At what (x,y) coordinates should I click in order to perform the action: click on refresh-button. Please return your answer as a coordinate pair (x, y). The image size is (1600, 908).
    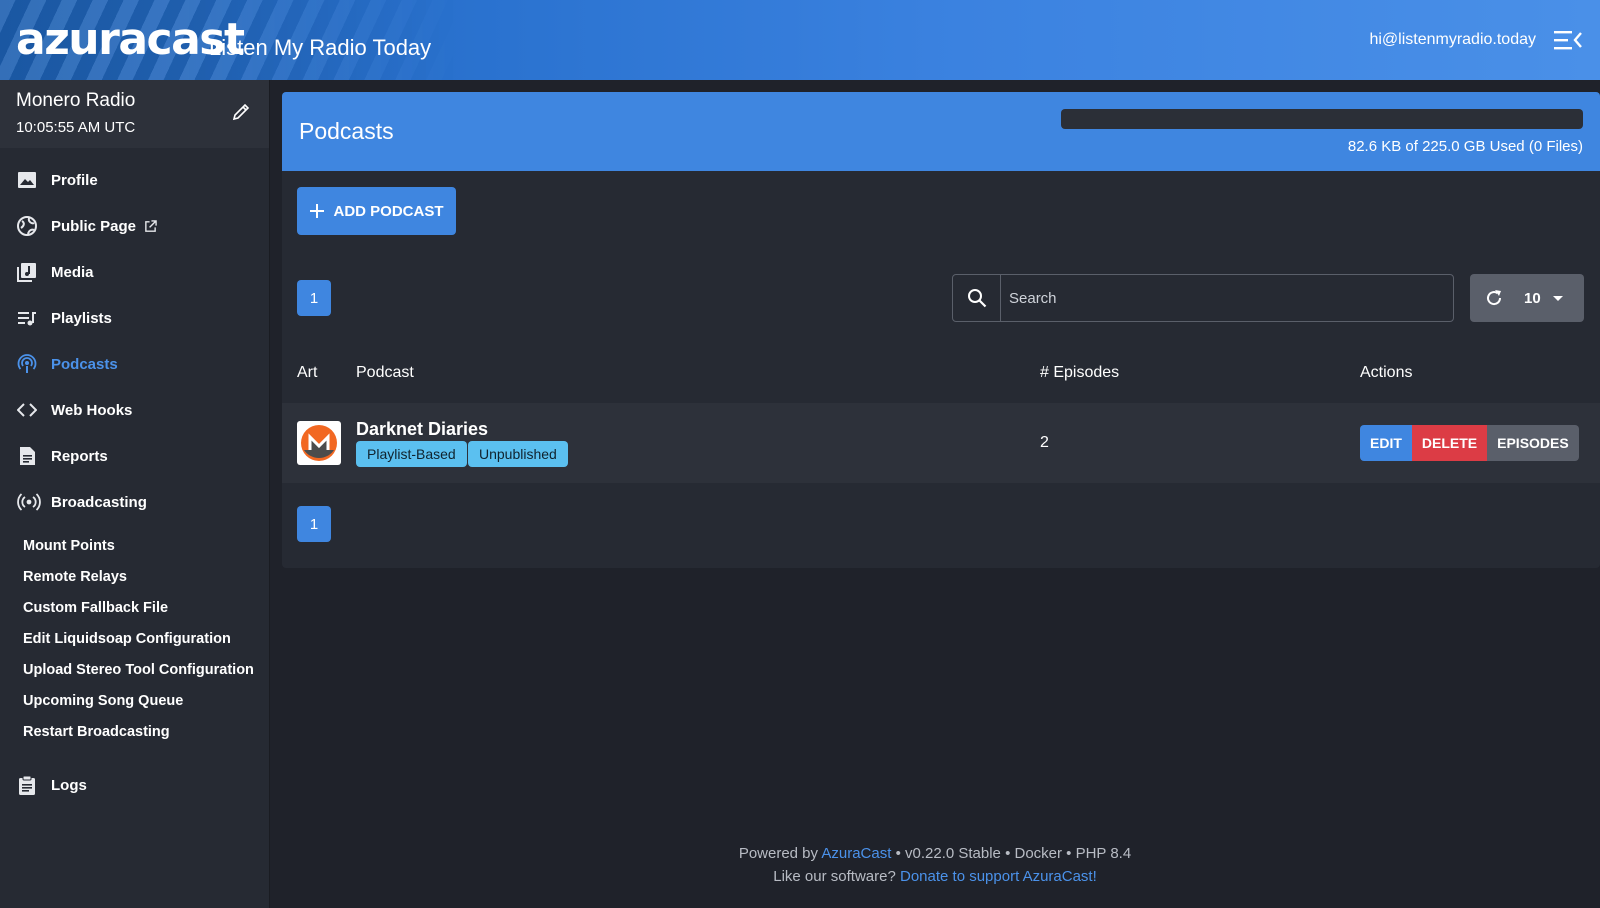
    Looking at the image, I should click on (1494, 298).